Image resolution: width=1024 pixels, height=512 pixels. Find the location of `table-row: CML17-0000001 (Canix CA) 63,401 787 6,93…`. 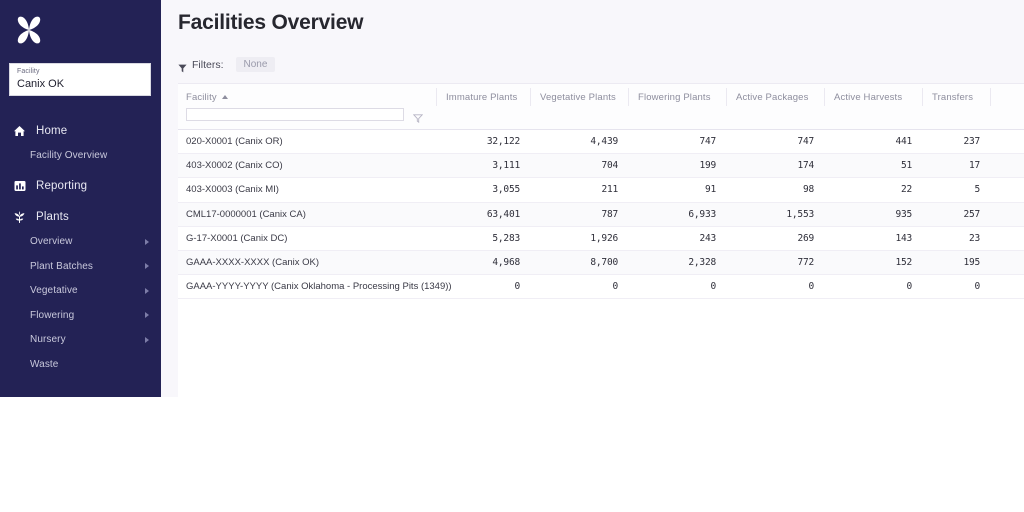

table-row: CML17-0000001 (Canix CA) 63,401 787 6,93… is located at coordinates (601, 214).